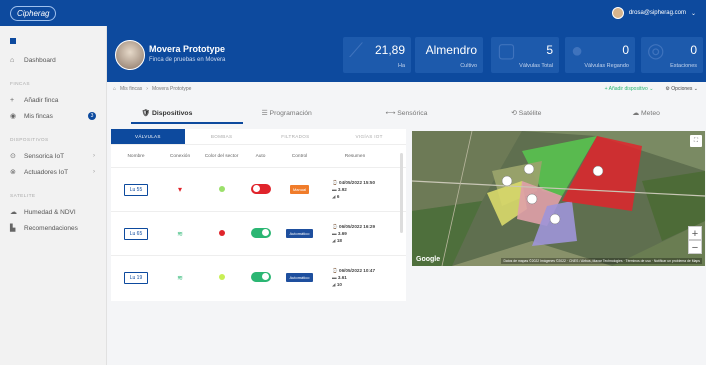 The width and height of the screenshot is (706, 365). Describe the element at coordinates (222, 136) in the screenshot. I see `tab-pumps: BOMBAS` at that location.